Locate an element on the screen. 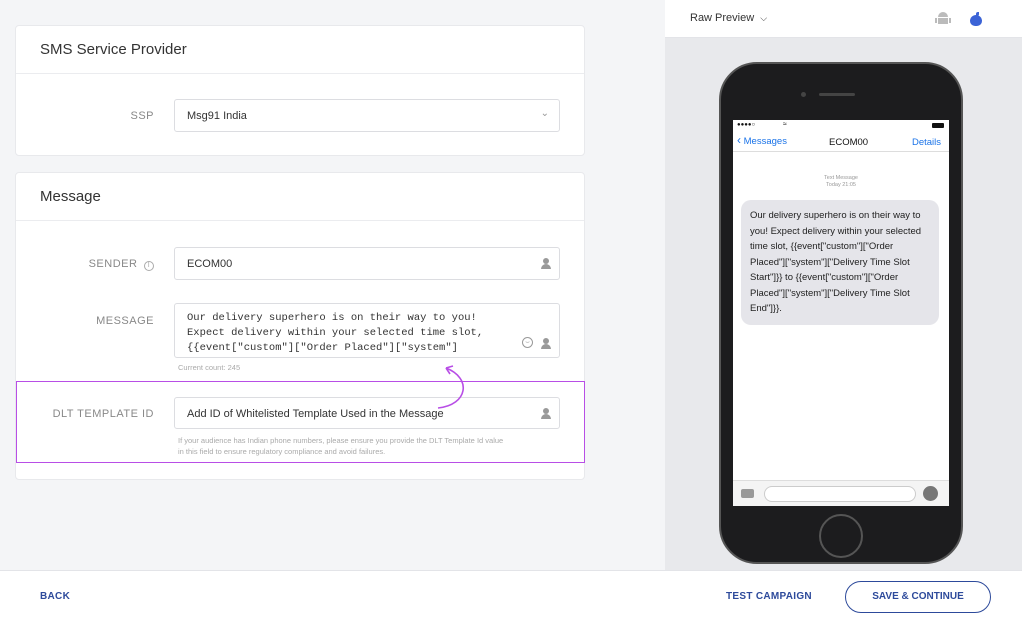 This screenshot has width=1022, height=618. back-messages-link: ‹ Messages is located at coordinates (762, 140).